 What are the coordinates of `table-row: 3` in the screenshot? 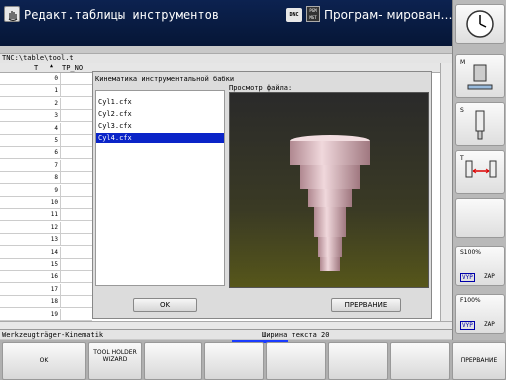 It's located at (46, 116).